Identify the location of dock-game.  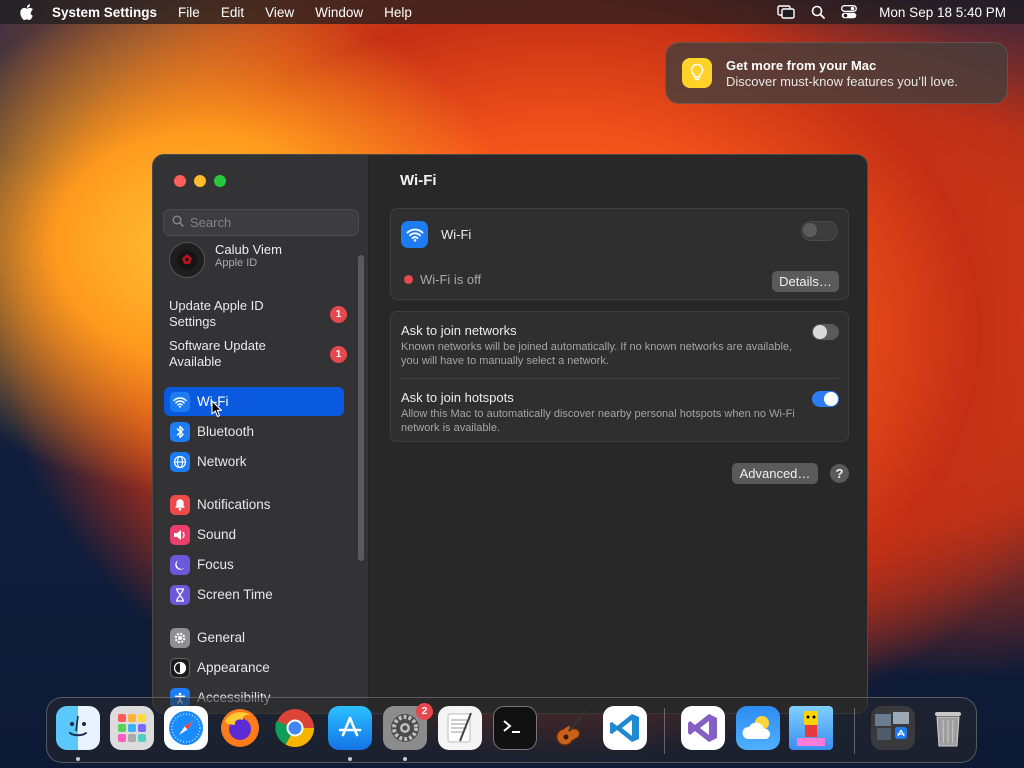
(811, 728).